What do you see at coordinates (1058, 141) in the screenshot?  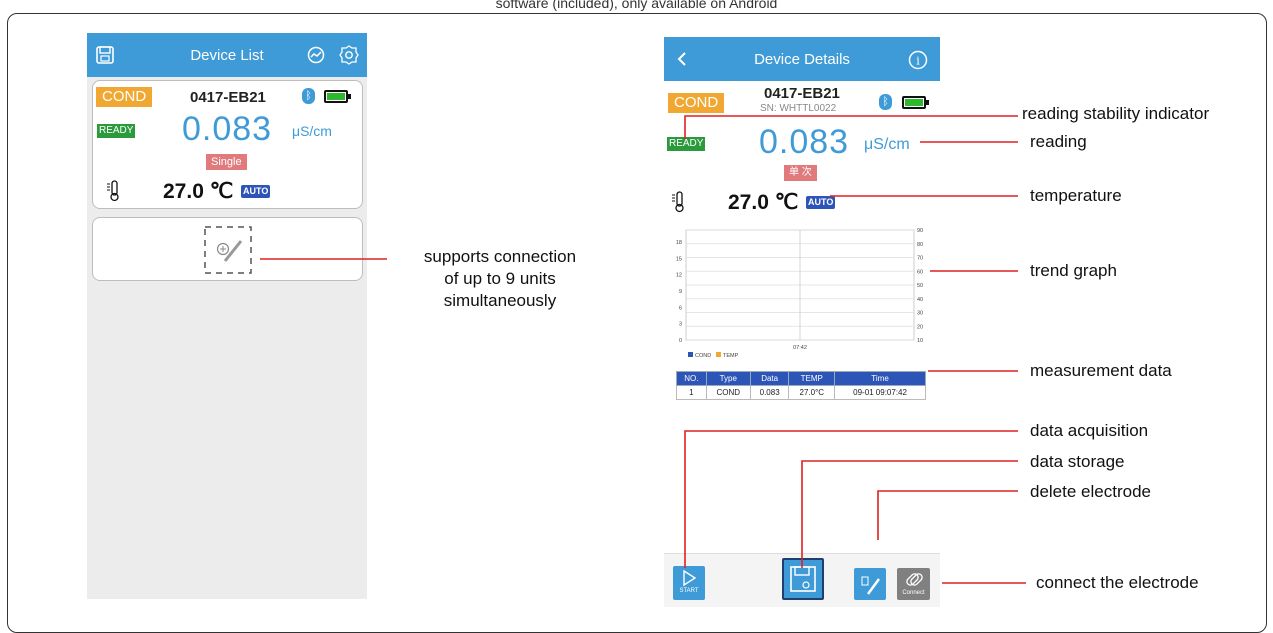 I see `annotation-reading: reading` at bounding box center [1058, 141].